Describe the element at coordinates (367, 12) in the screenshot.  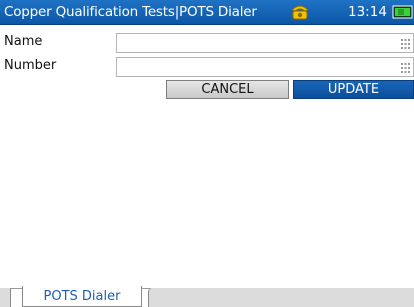
I see `clock: 13:14` at that location.